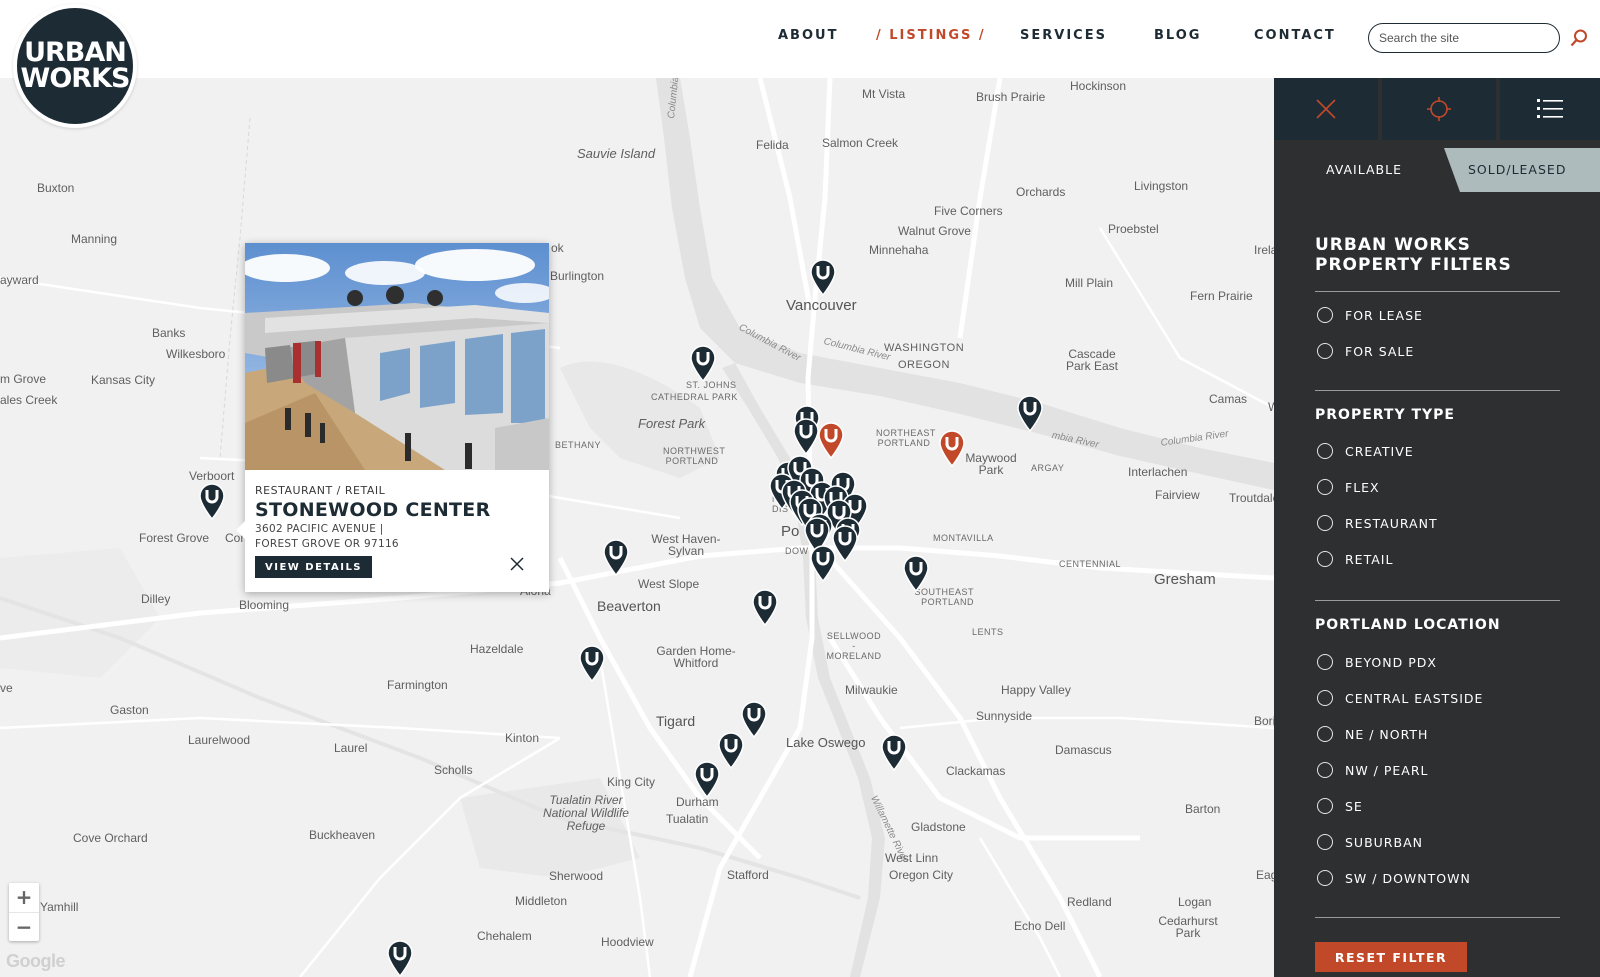 The height and width of the screenshot is (977, 1600). I want to click on place-label: Yamhill, so click(59, 907).